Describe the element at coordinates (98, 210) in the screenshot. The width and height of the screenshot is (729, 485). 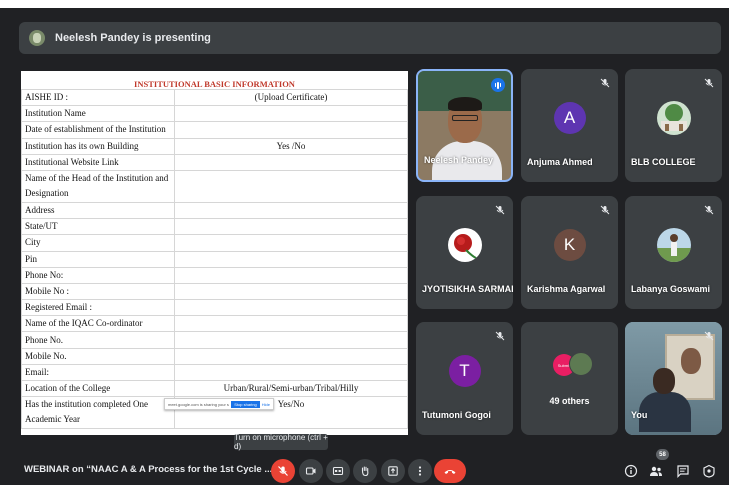
I see `row-label: Address` at that location.